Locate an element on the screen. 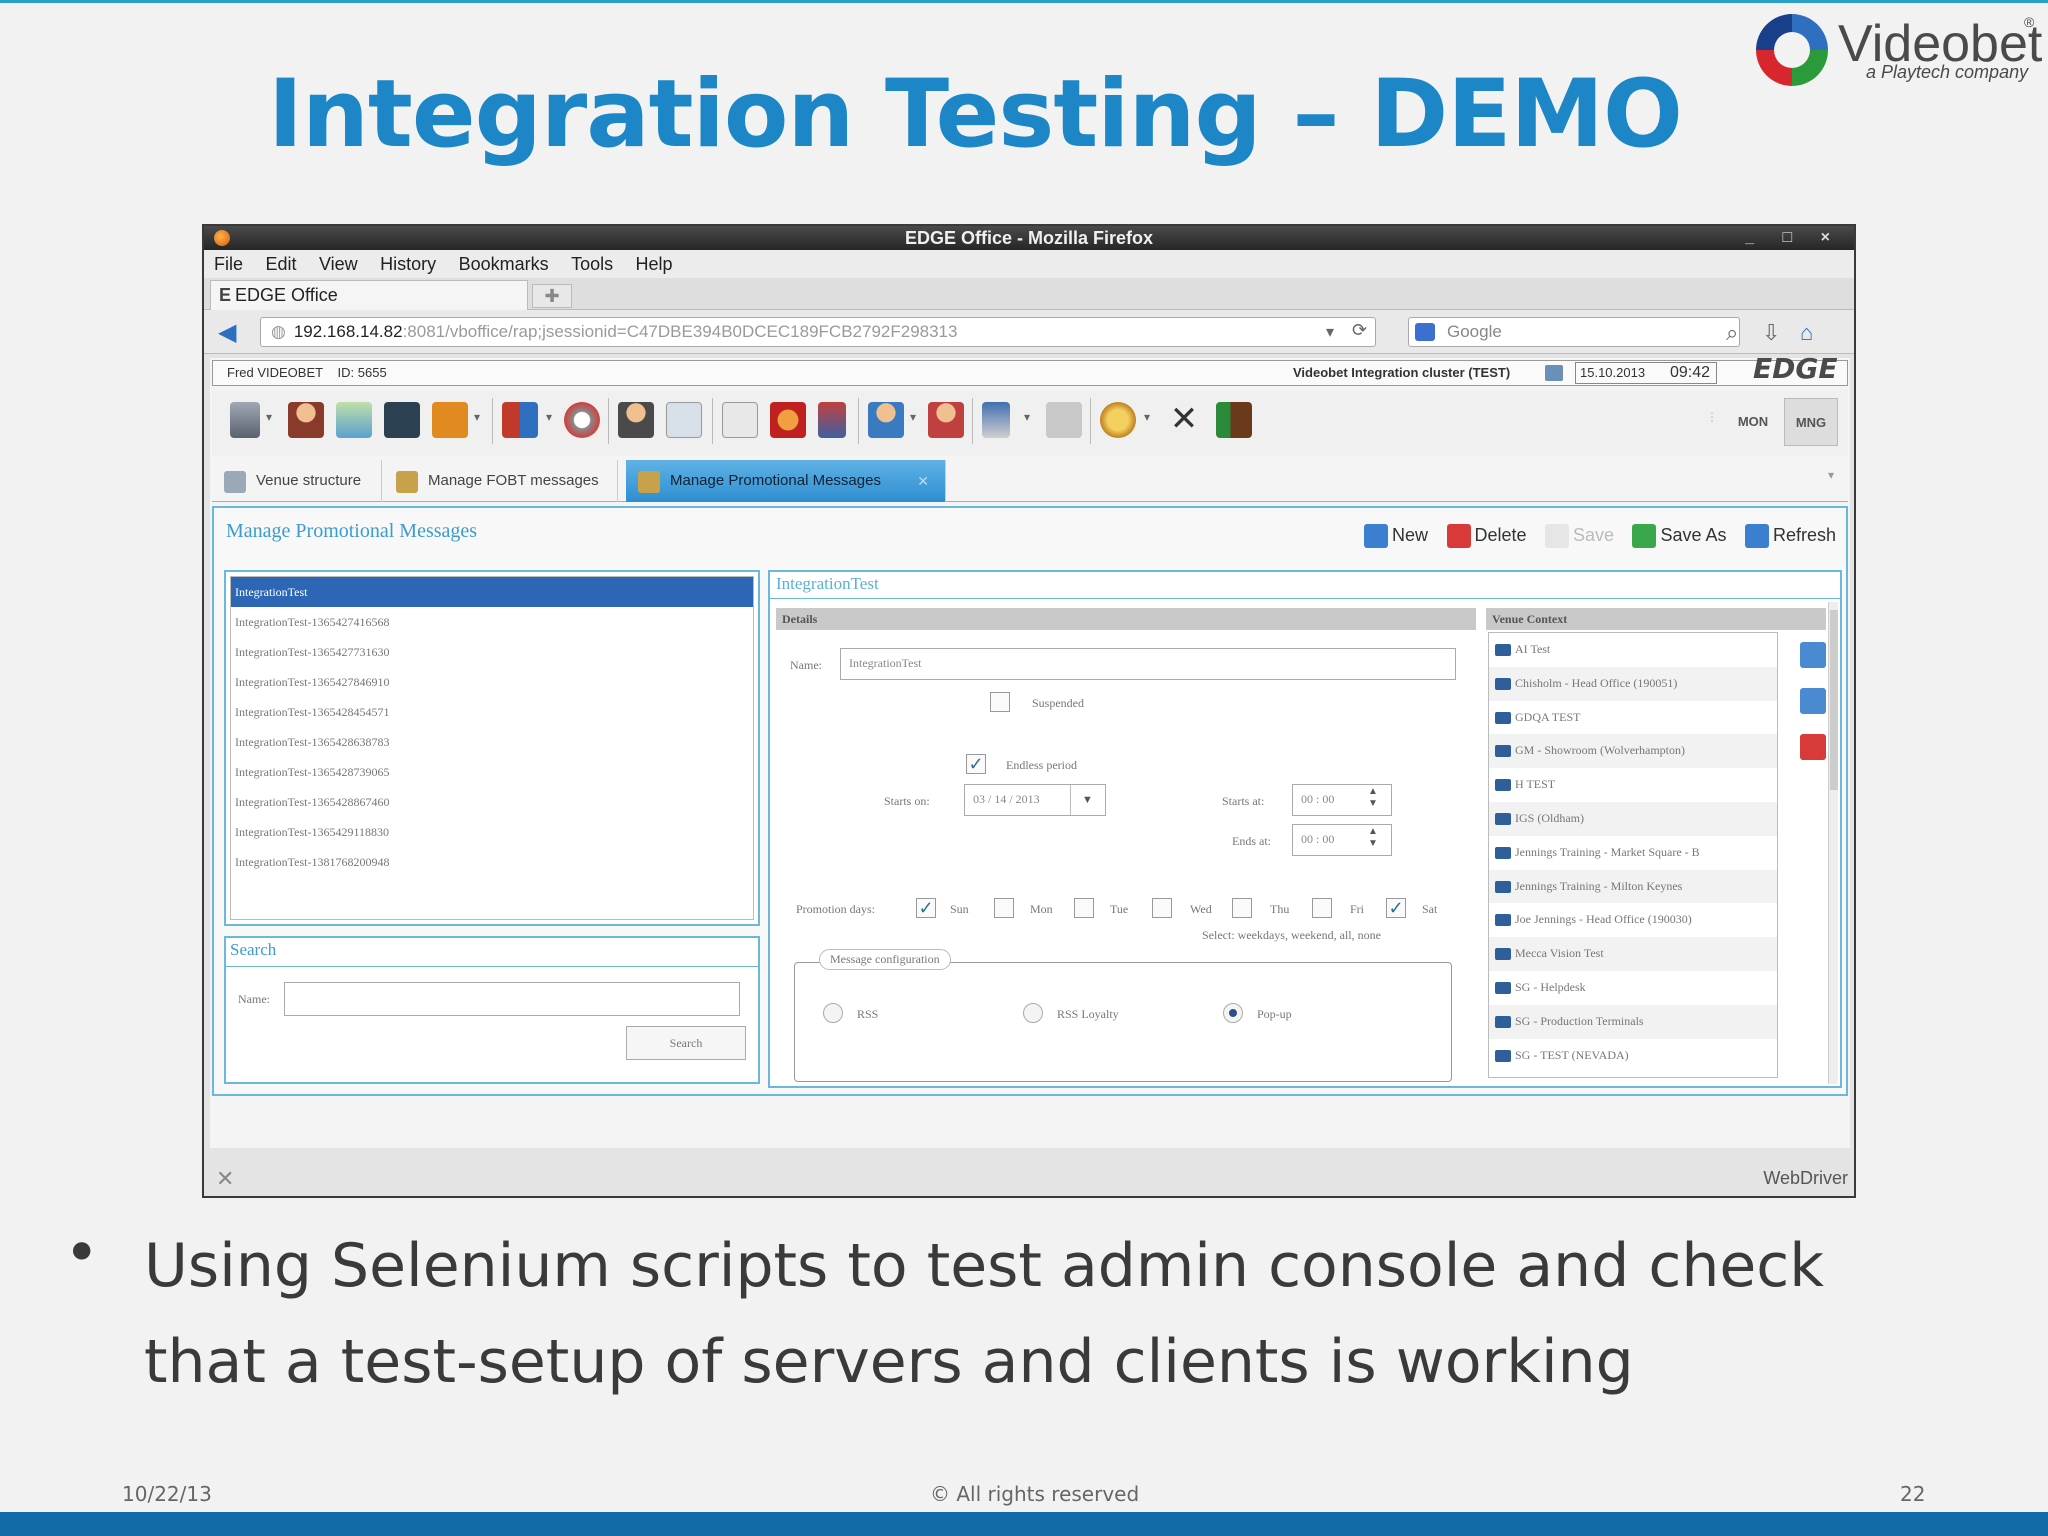 The height and width of the screenshot is (1536, 2048). list-item: GDQA TEST is located at coordinates (1633, 718).